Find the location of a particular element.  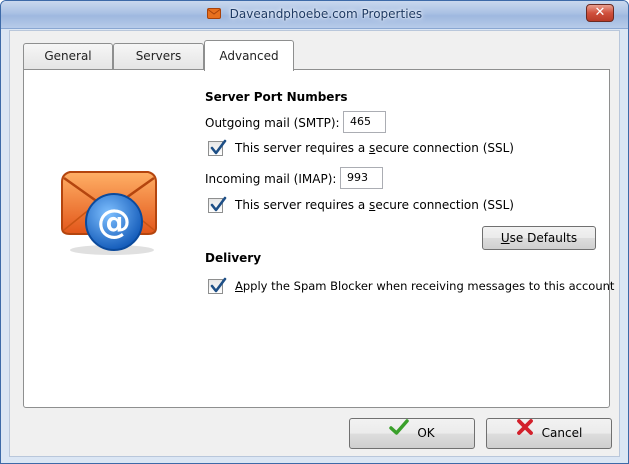

cancel-label: Cancel is located at coordinates (562, 433).